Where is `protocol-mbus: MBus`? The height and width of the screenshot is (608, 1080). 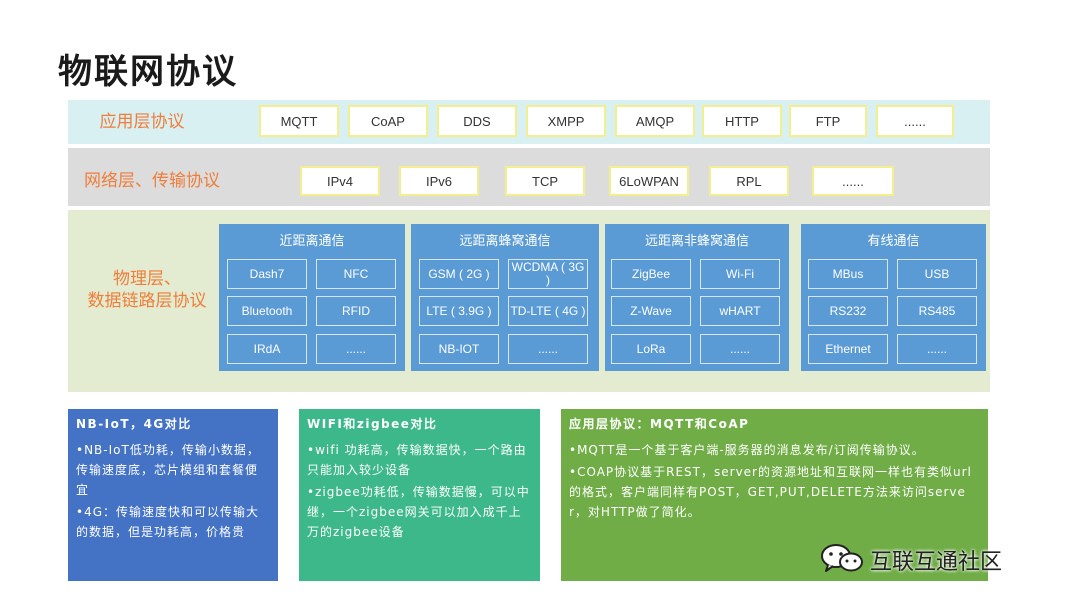
protocol-mbus: MBus is located at coordinates (848, 274).